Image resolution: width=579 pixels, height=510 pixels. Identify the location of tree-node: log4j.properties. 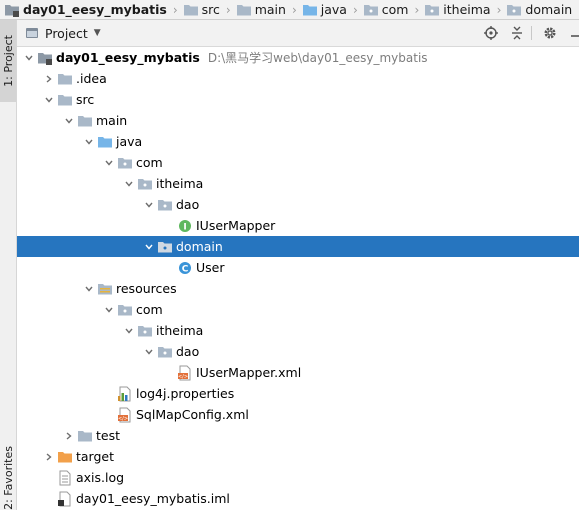
(298, 393).